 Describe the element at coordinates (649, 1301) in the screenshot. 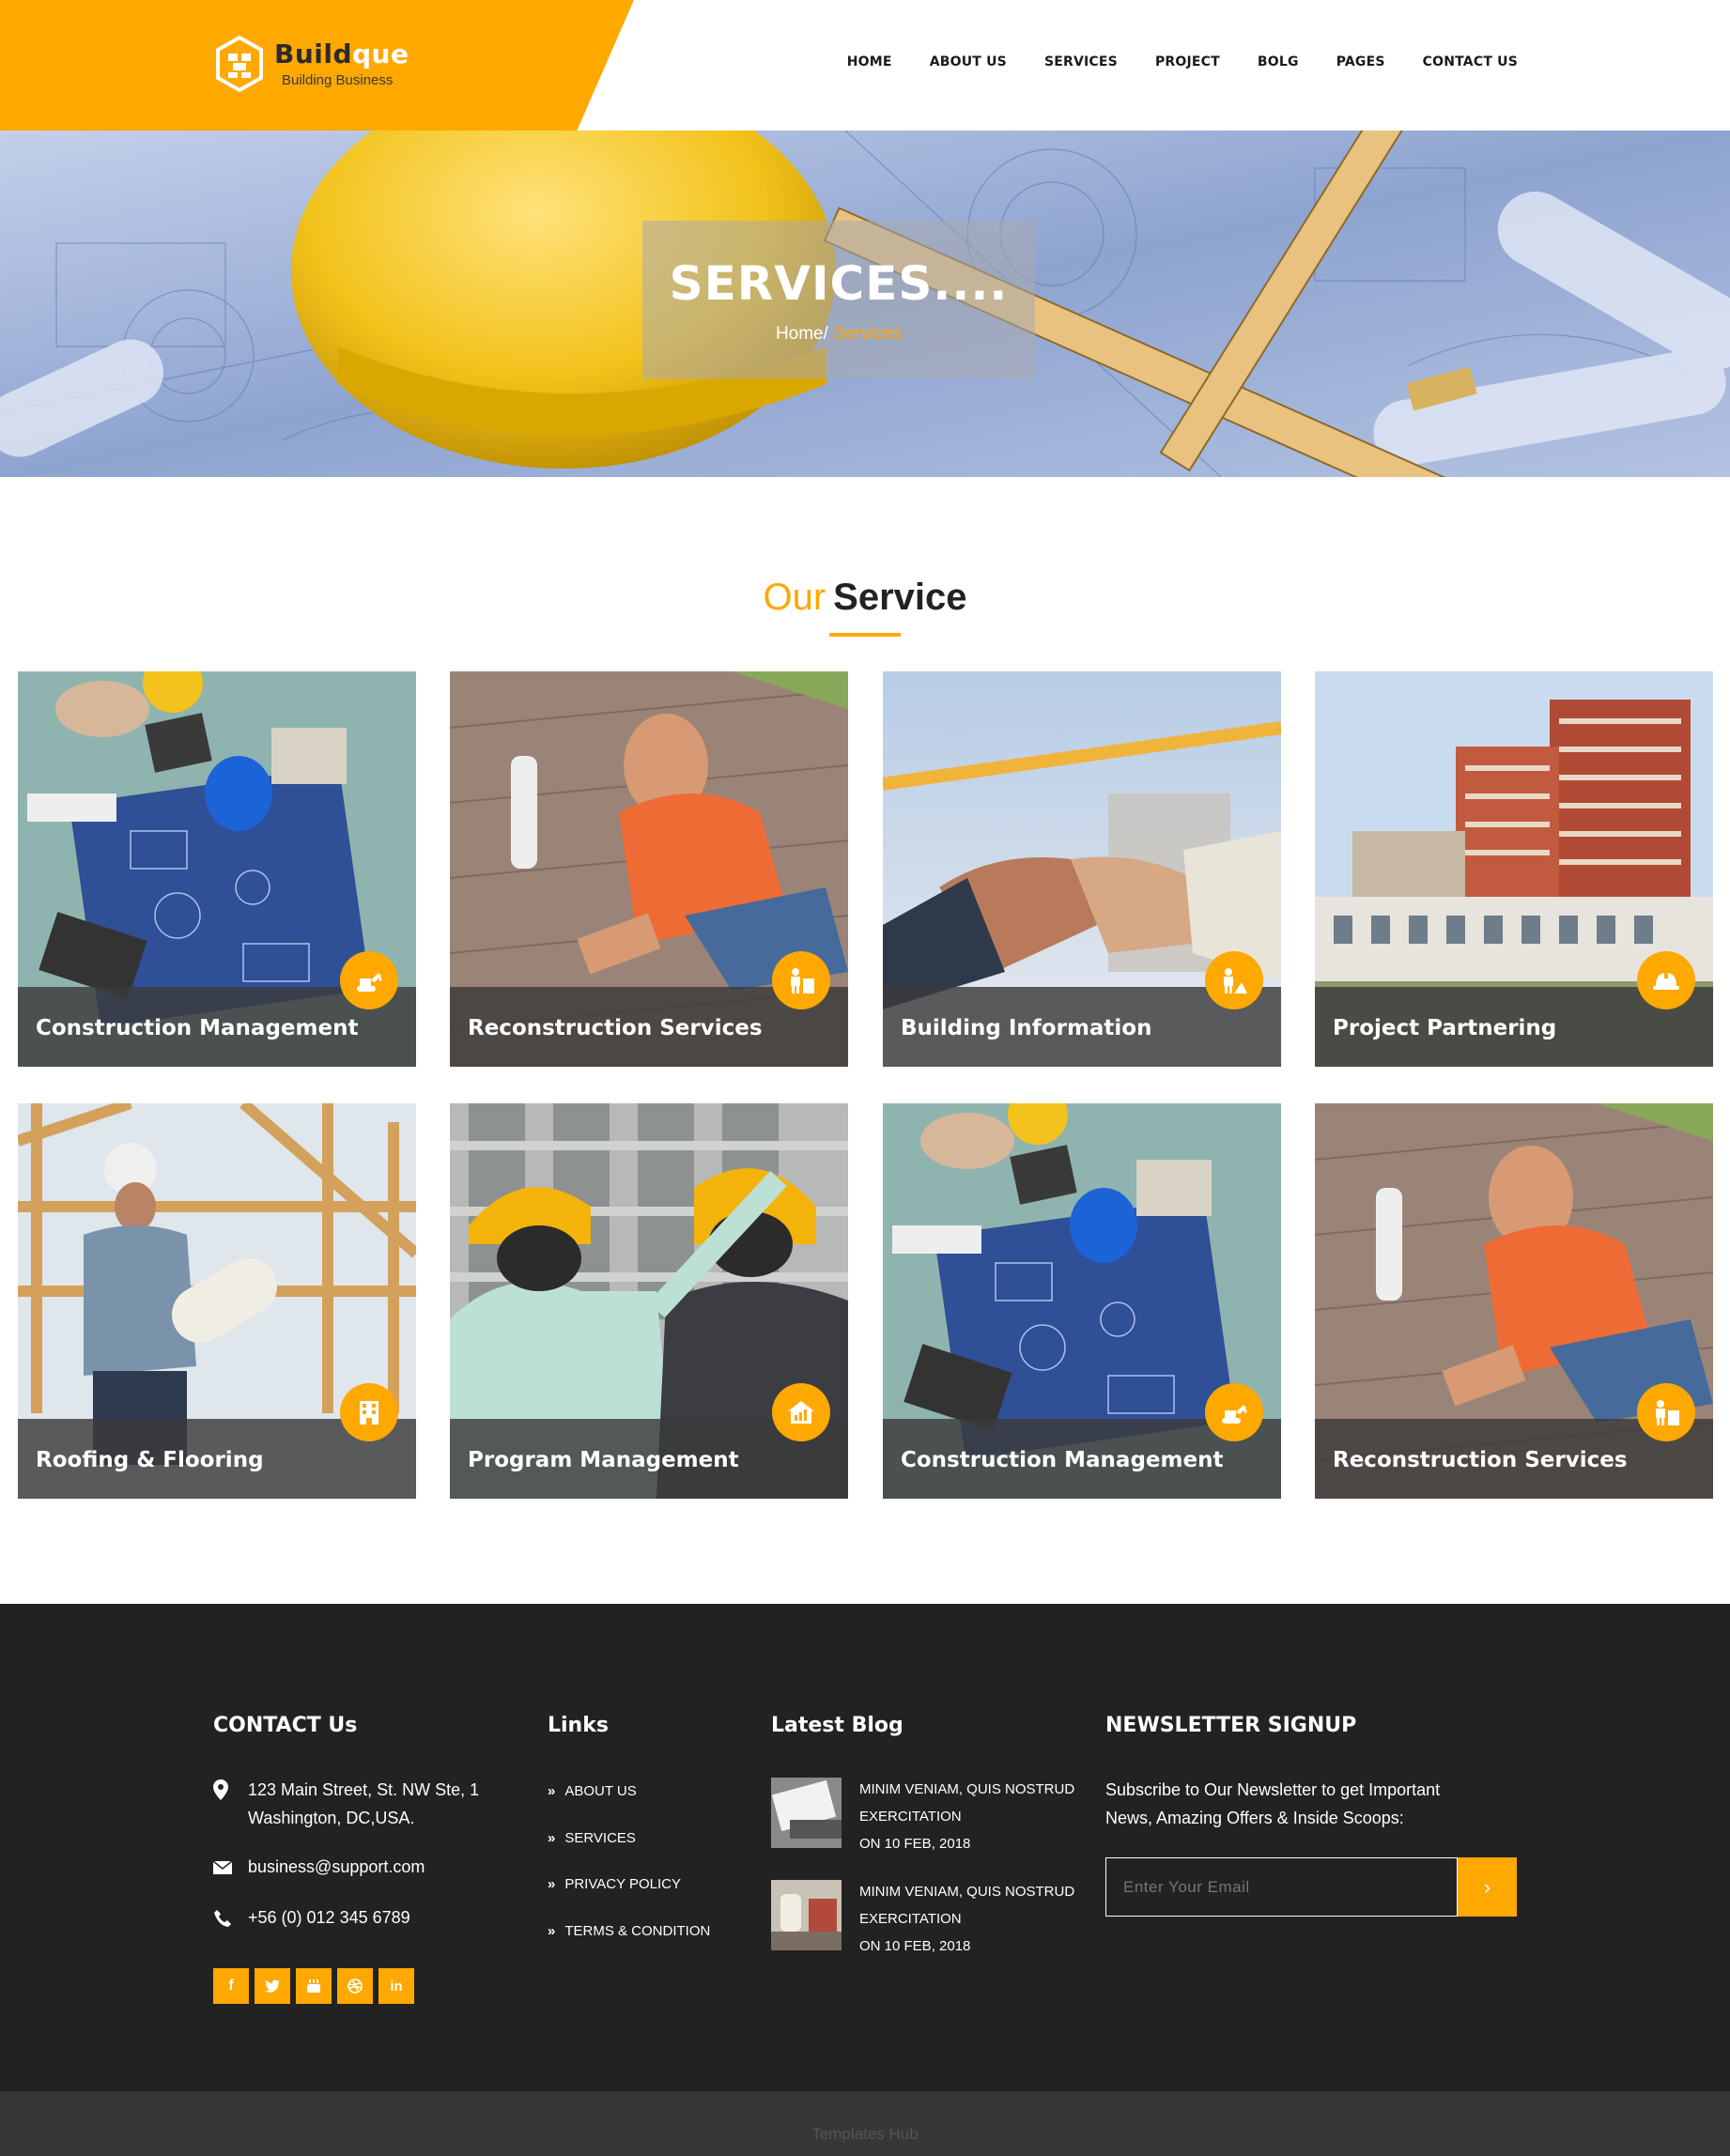

I see `service-card-program-management: Program Management` at that location.